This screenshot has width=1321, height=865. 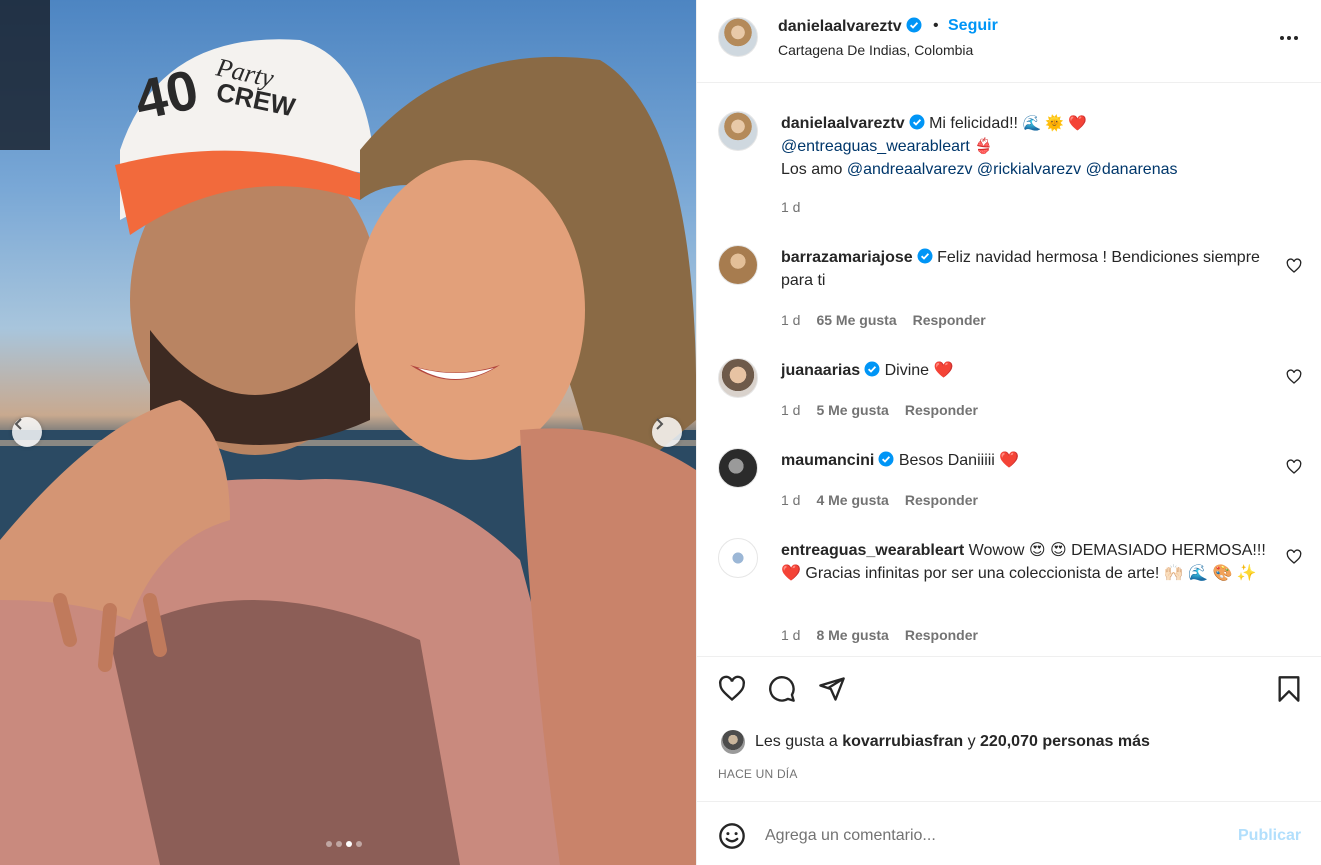 What do you see at coordinates (344, 844) in the screenshot?
I see `carousel-indicator` at bounding box center [344, 844].